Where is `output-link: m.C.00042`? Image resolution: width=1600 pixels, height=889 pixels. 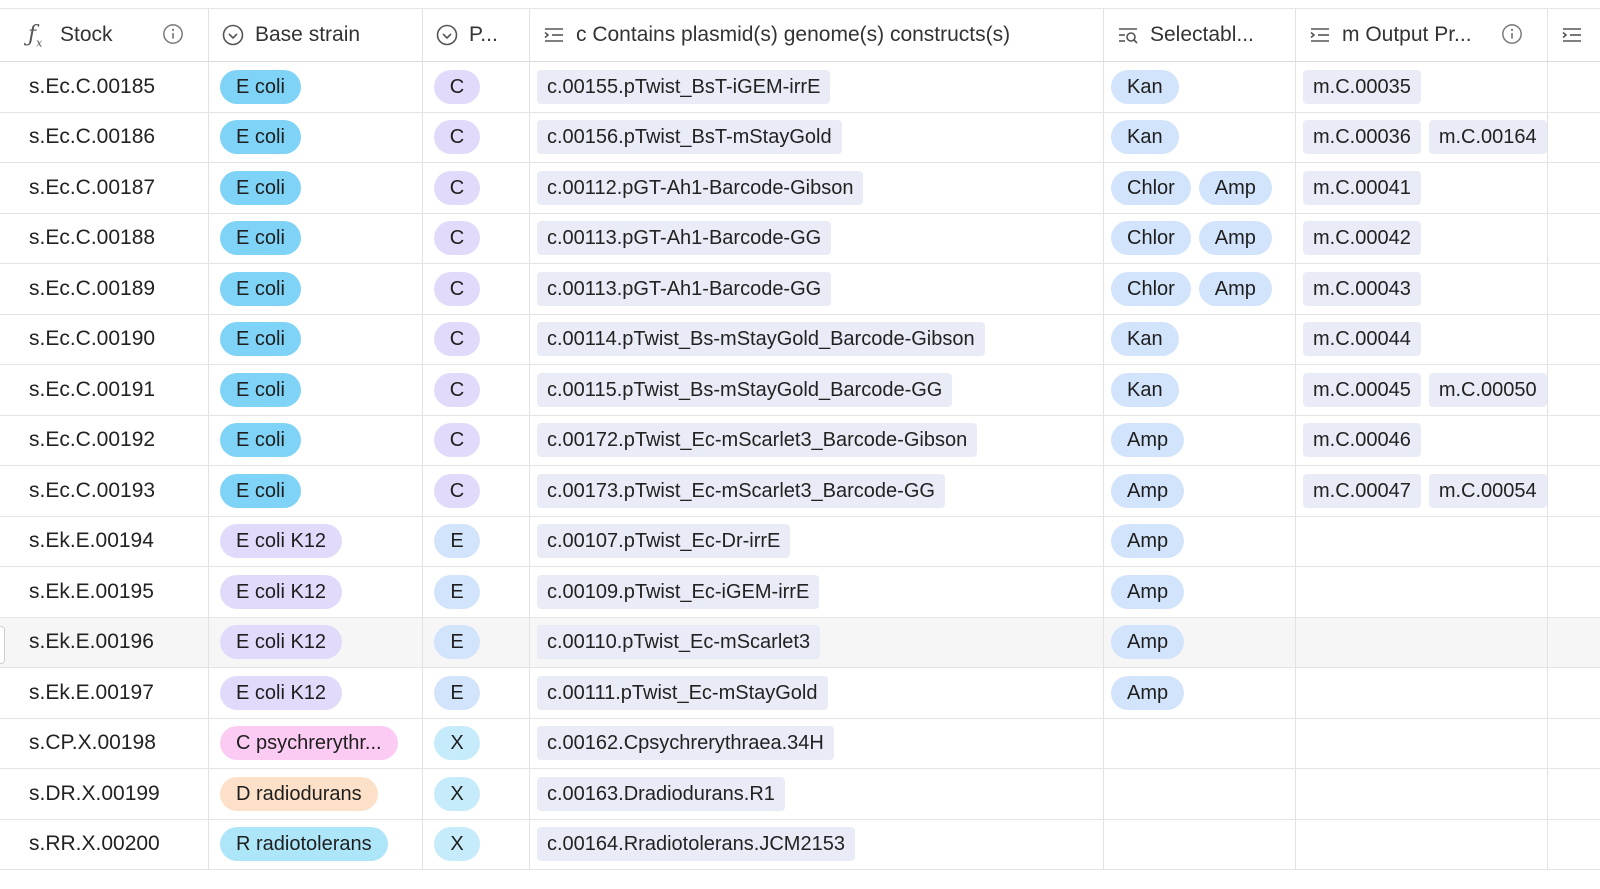 output-link: m.C.00042 is located at coordinates (1362, 238).